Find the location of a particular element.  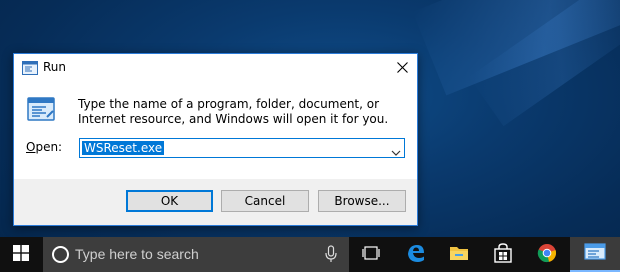

taskbar-edge is located at coordinates (416, 254).